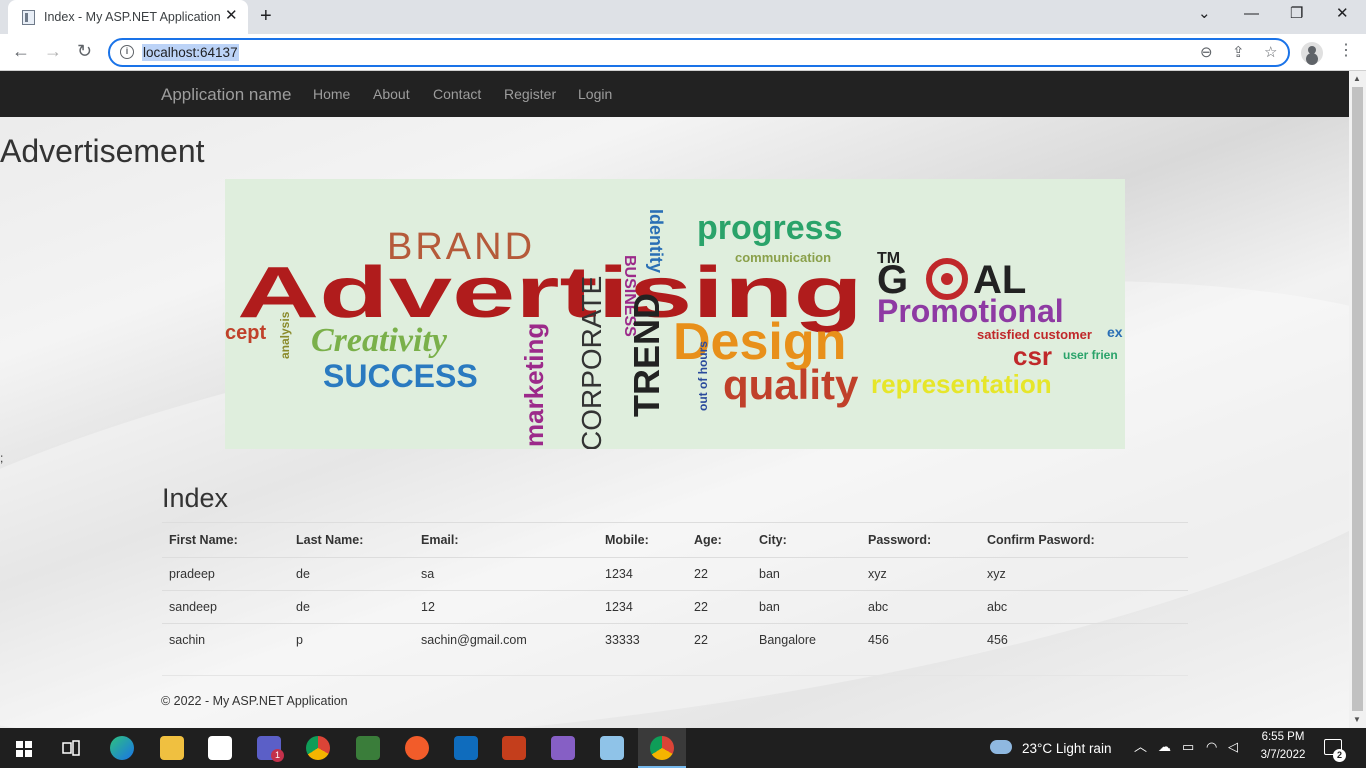  I want to click on tab-search-icon: ⌄, so click(1204, 14).